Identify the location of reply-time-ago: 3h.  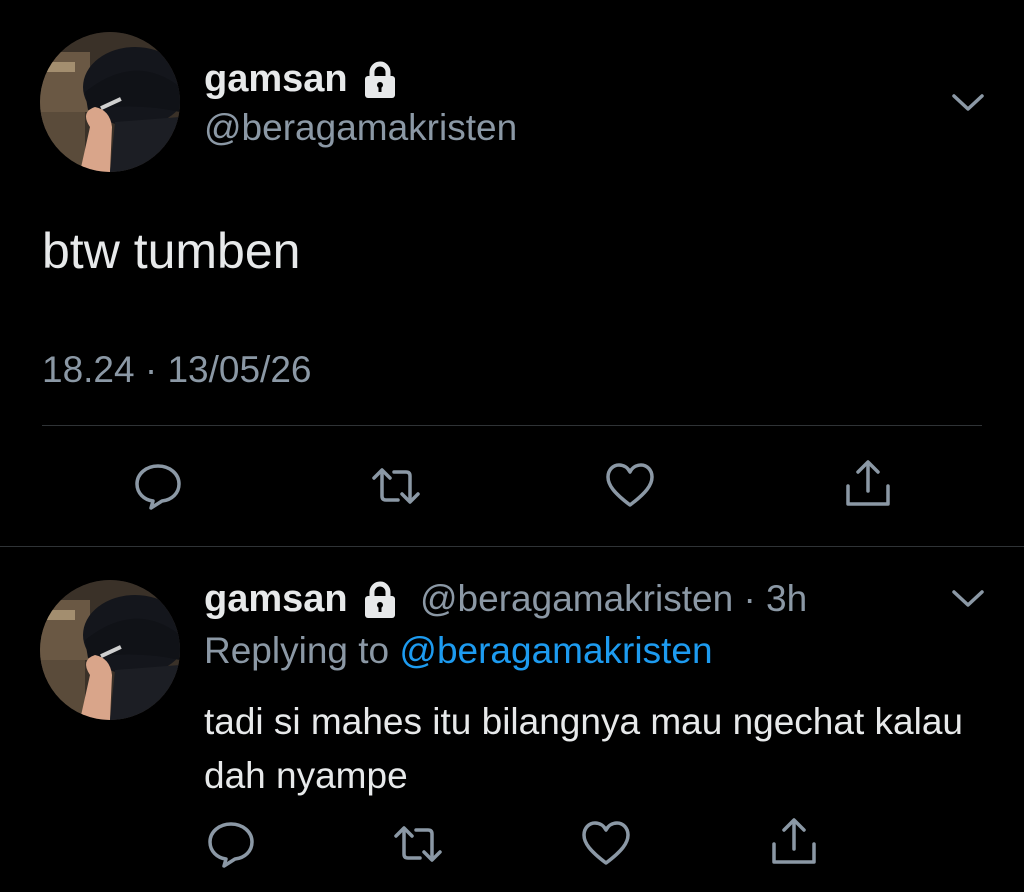
(786, 598).